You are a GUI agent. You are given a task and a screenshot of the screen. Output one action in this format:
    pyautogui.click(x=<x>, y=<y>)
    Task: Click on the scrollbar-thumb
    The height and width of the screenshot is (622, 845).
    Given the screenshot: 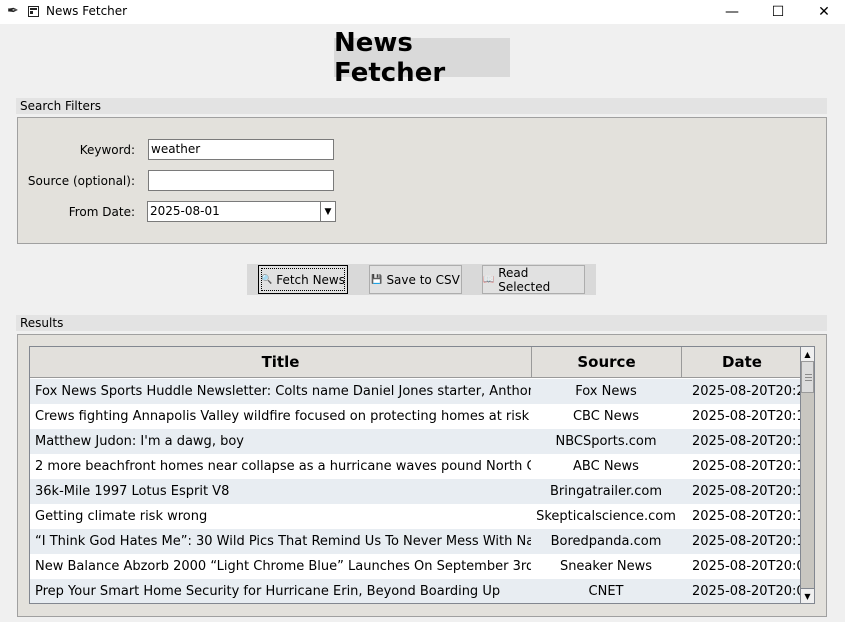 What is the action you would take?
    pyautogui.click(x=807, y=377)
    